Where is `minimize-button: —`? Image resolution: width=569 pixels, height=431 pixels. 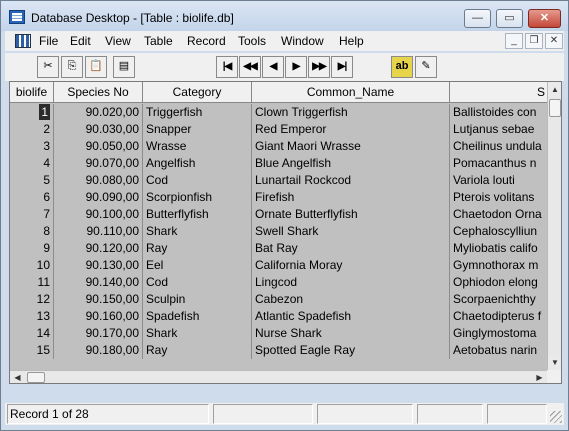
minimize-button: — is located at coordinates (477, 18).